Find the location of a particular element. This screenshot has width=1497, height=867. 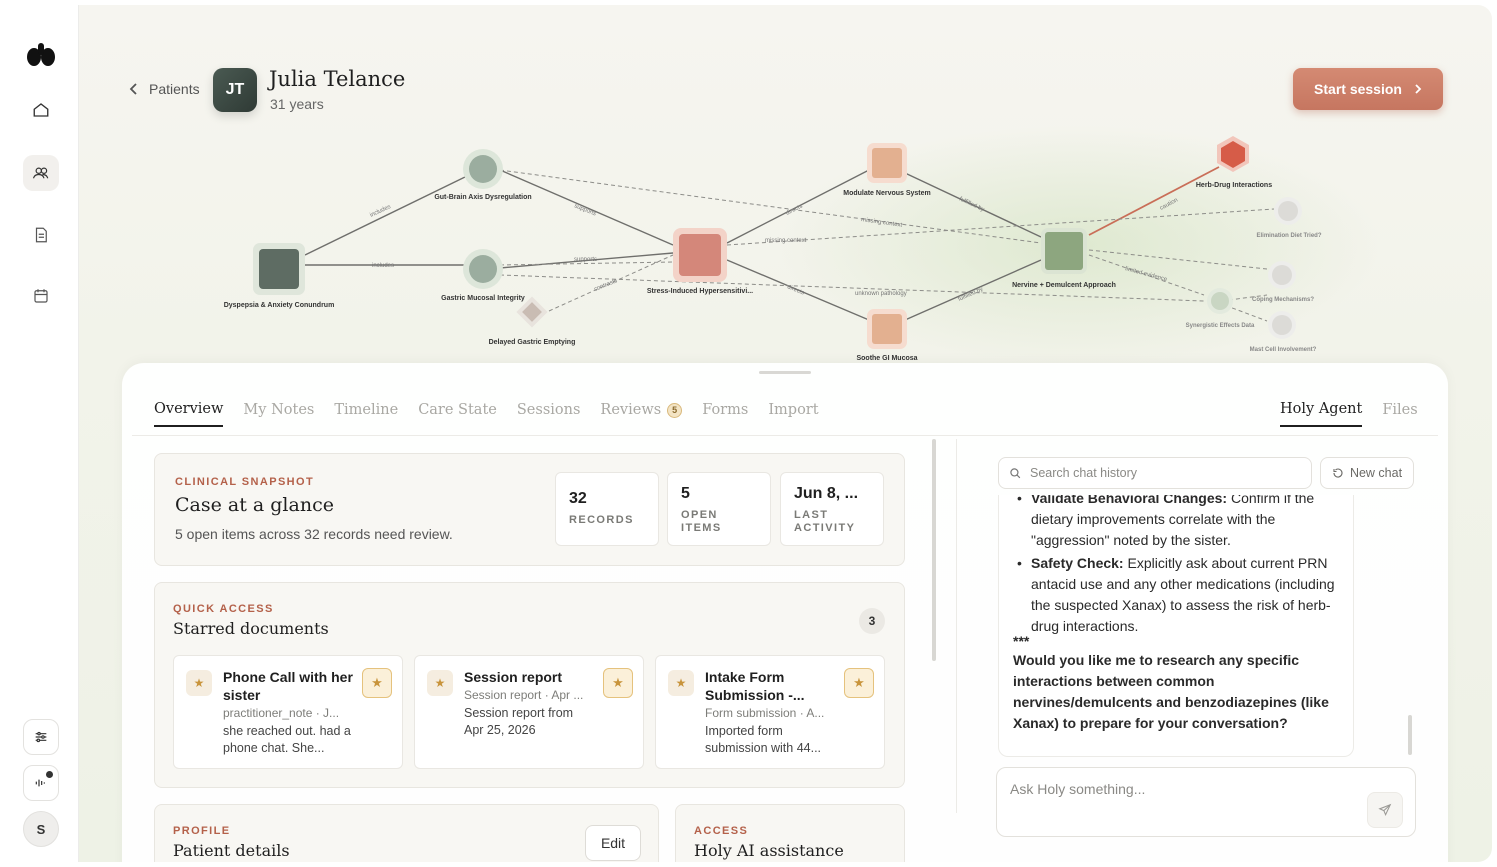

tab-import: Import is located at coordinates (793, 414).